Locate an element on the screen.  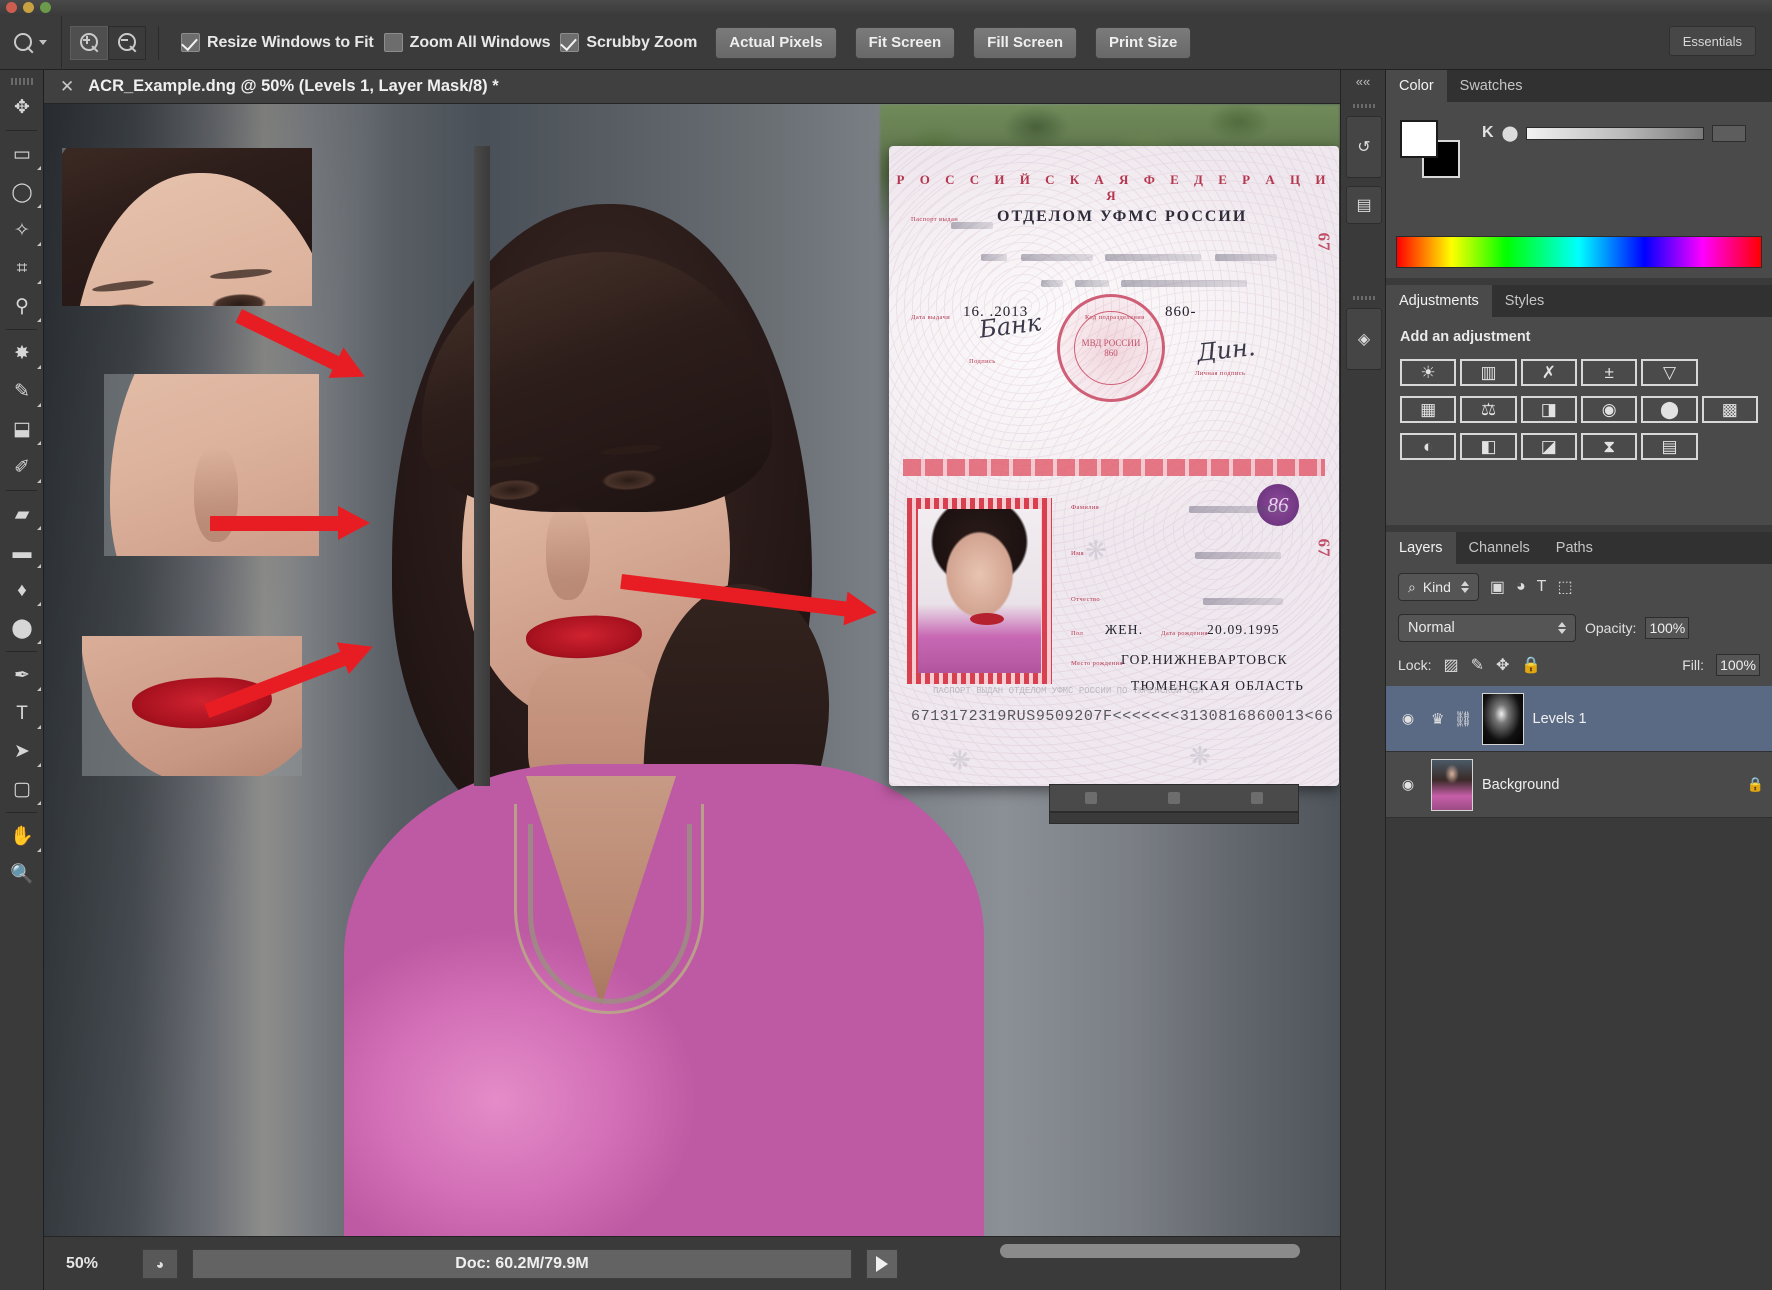
minimize-window-dot is located at coordinates (28, 7).